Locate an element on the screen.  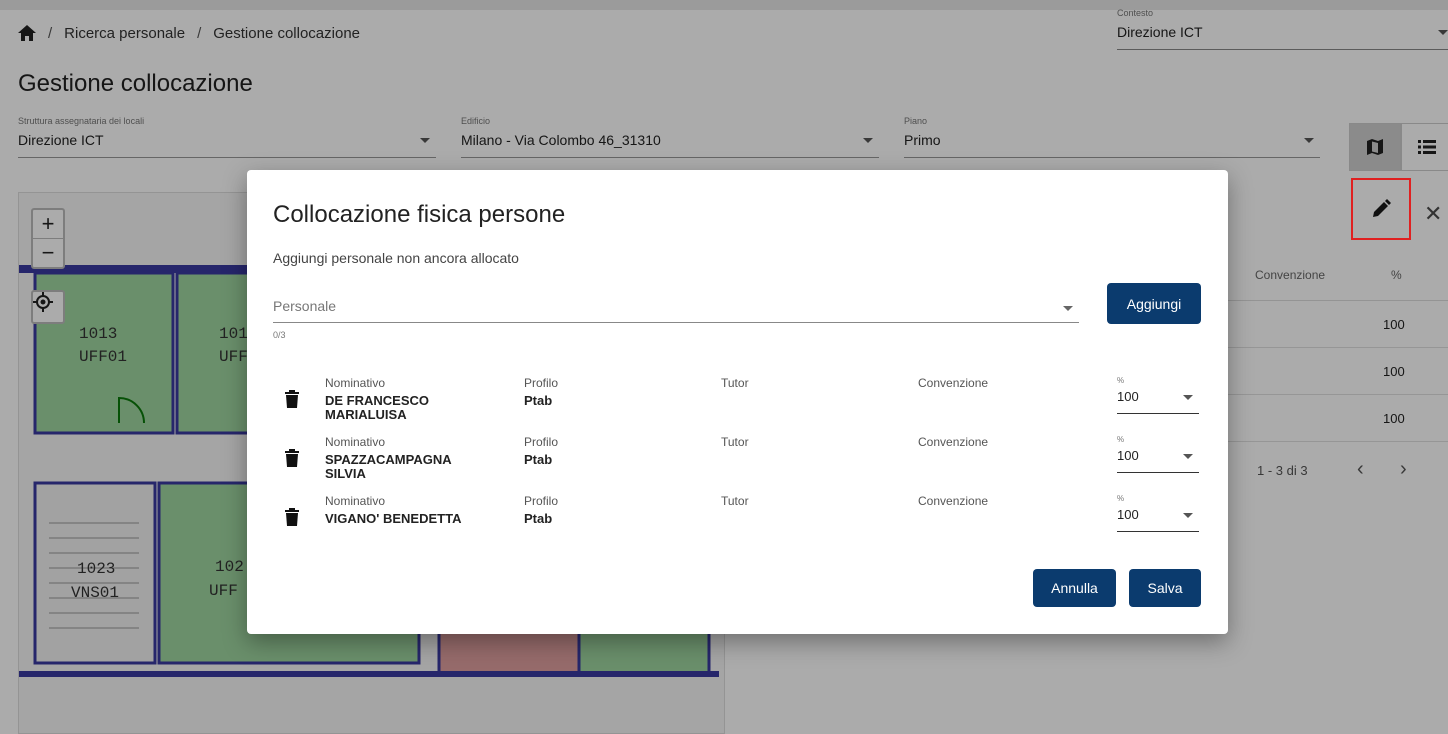
personale-select is located at coordinates (676, 310).